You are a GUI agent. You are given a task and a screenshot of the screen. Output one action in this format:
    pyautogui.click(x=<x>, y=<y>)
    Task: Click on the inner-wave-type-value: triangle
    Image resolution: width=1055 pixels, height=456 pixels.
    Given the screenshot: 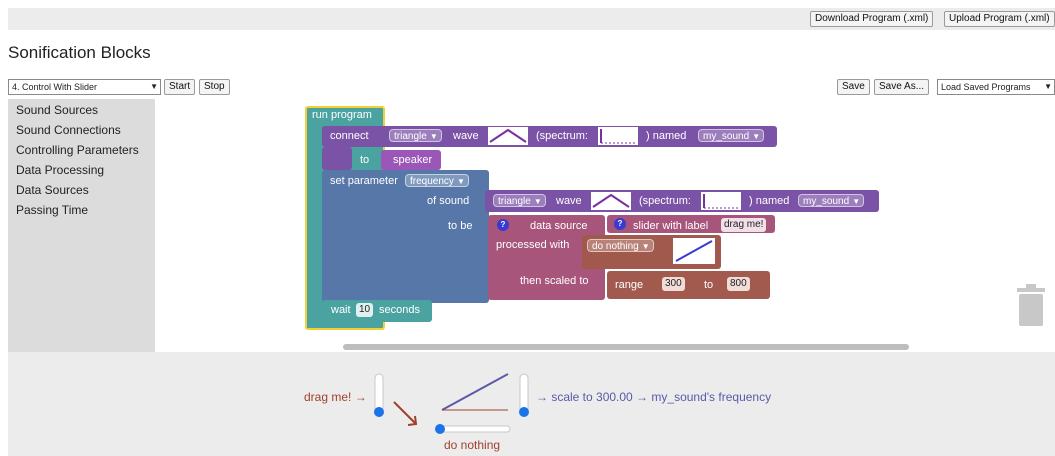 What is the action you would take?
    pyautogui.click(x=514, y=201)
    